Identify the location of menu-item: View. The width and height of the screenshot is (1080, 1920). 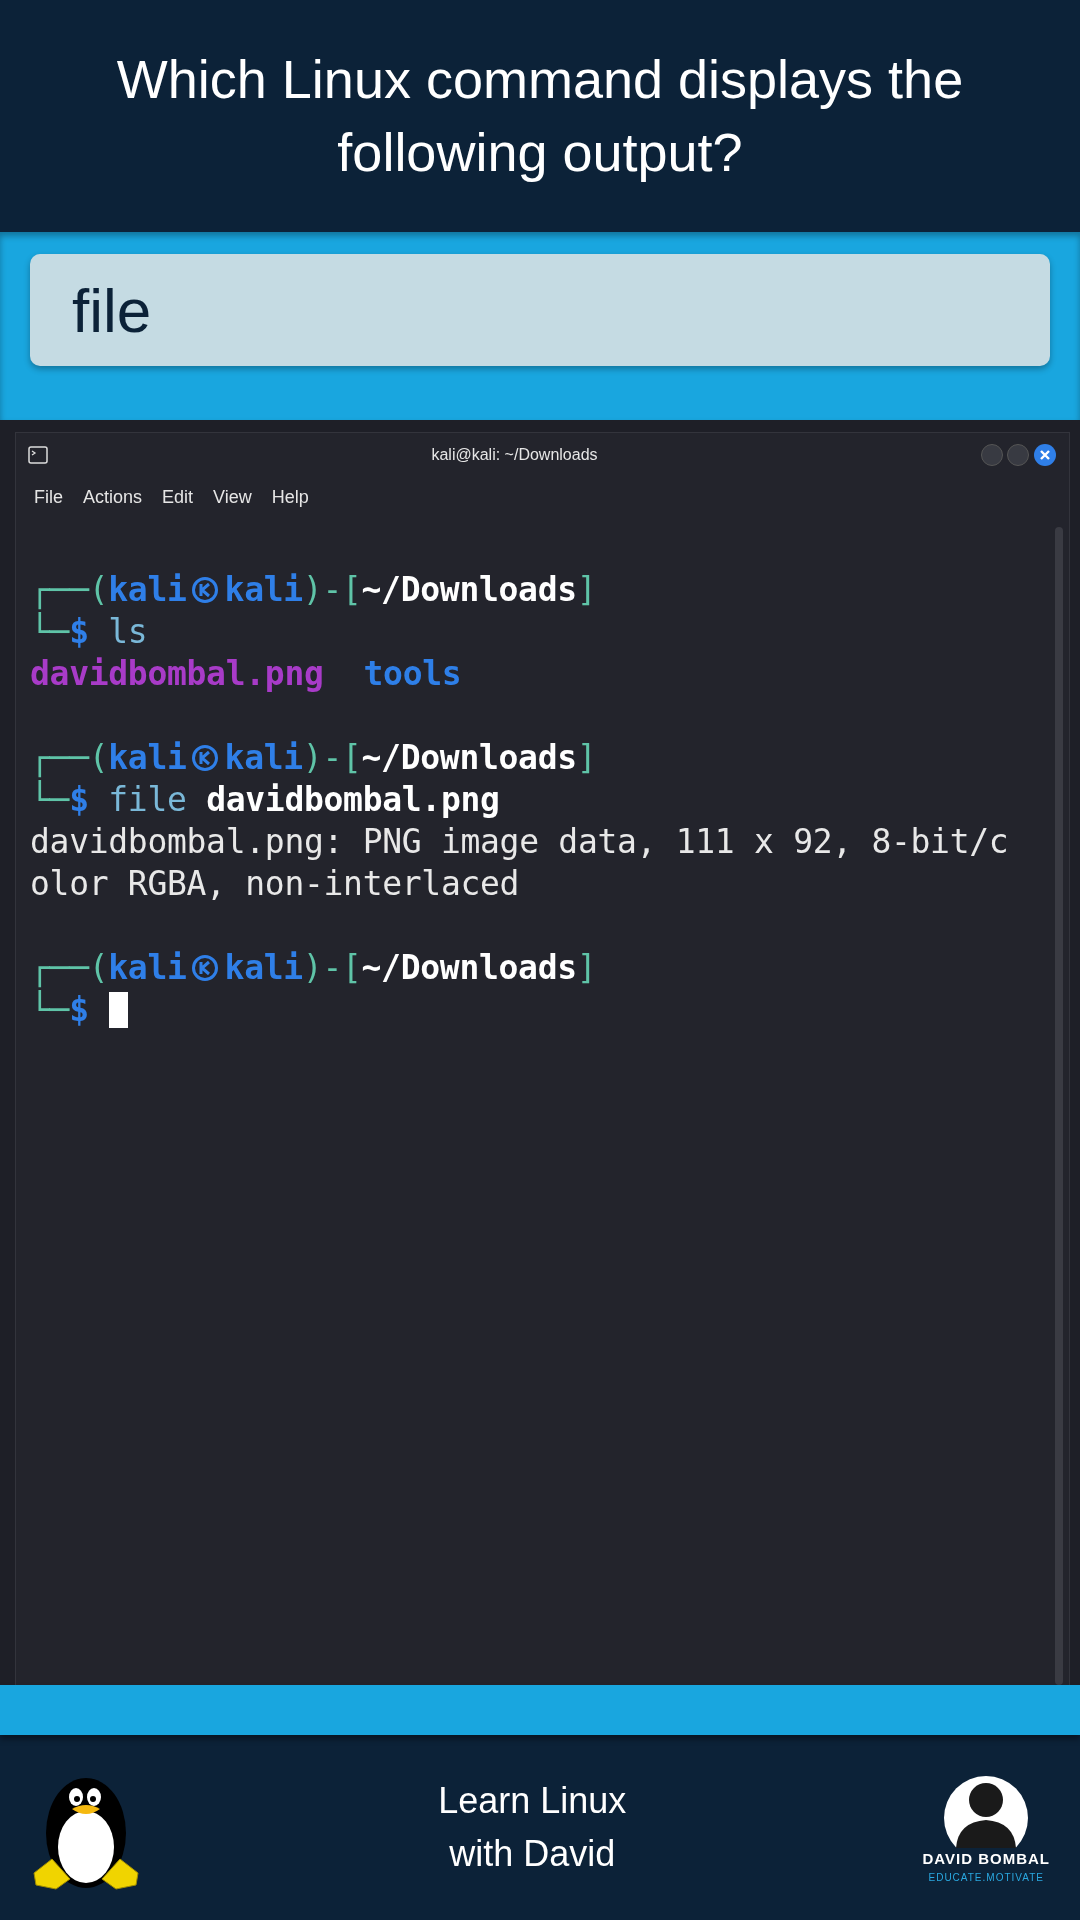
(232, 497).